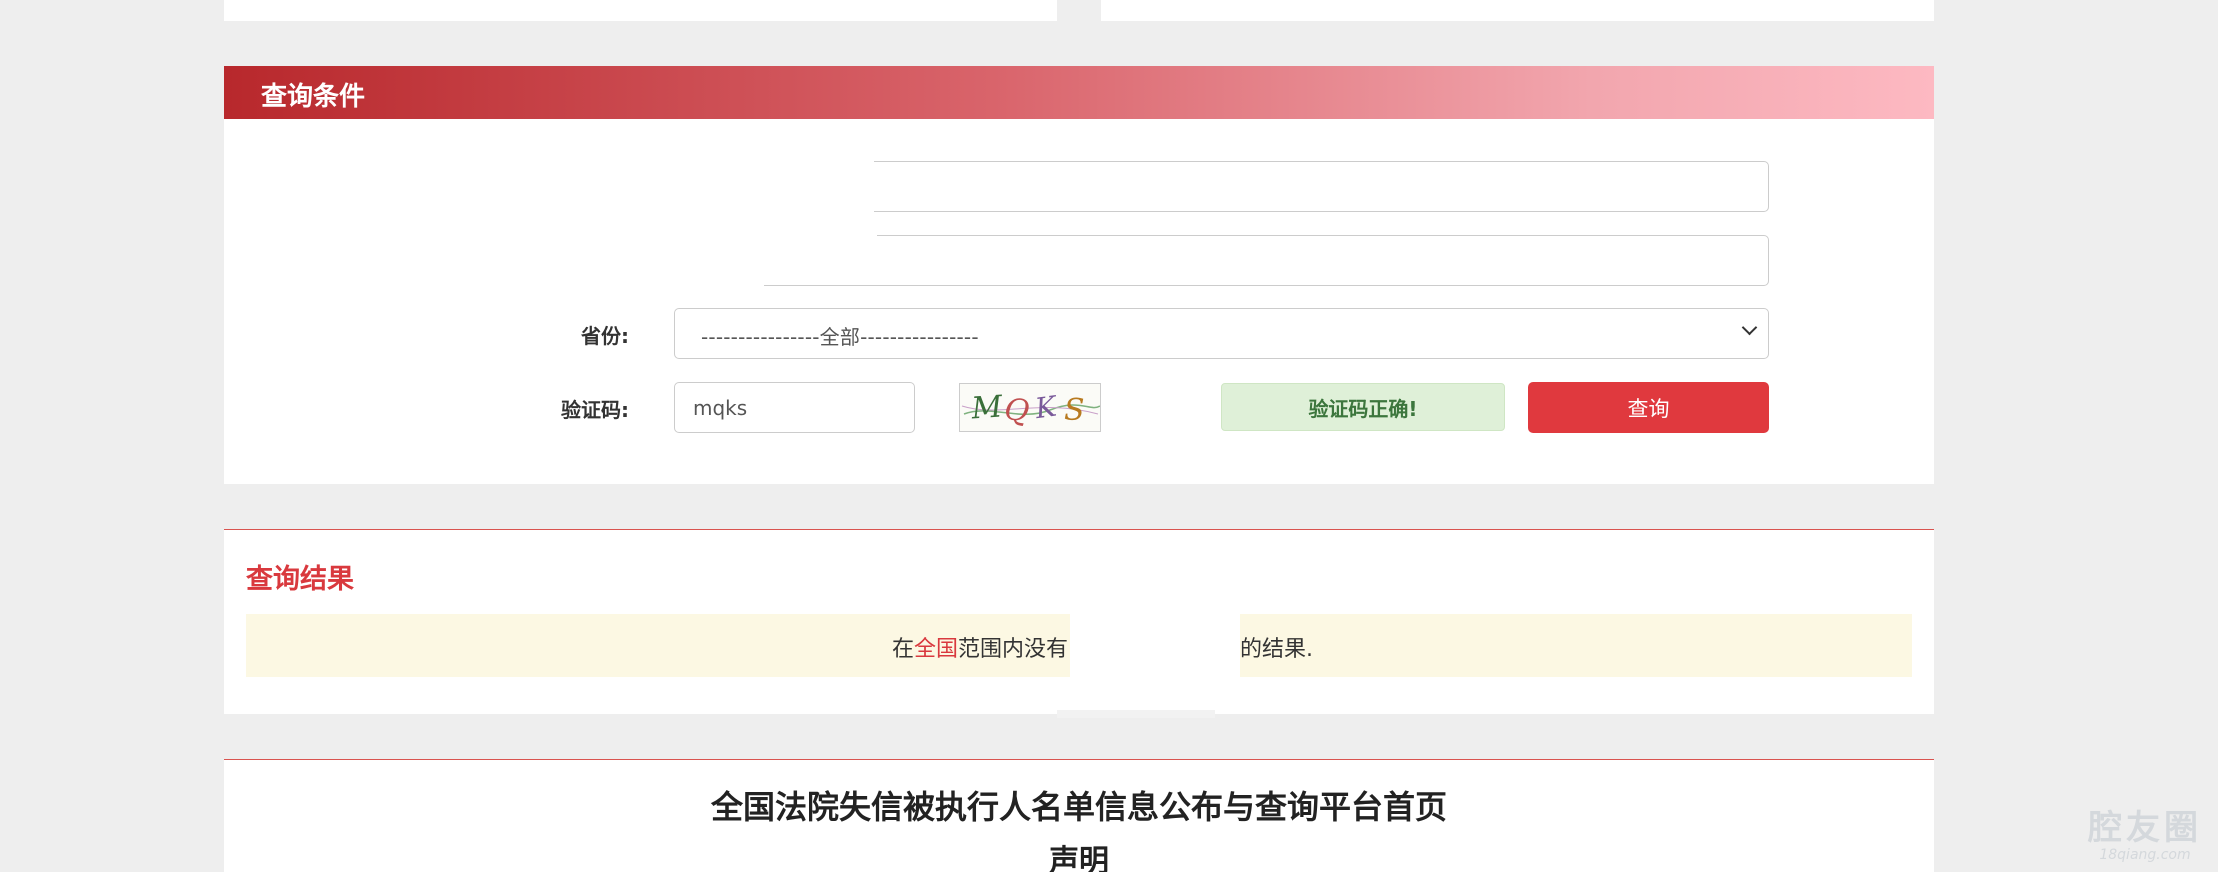  I want to click on svg-text: S, so click(1074, 410).